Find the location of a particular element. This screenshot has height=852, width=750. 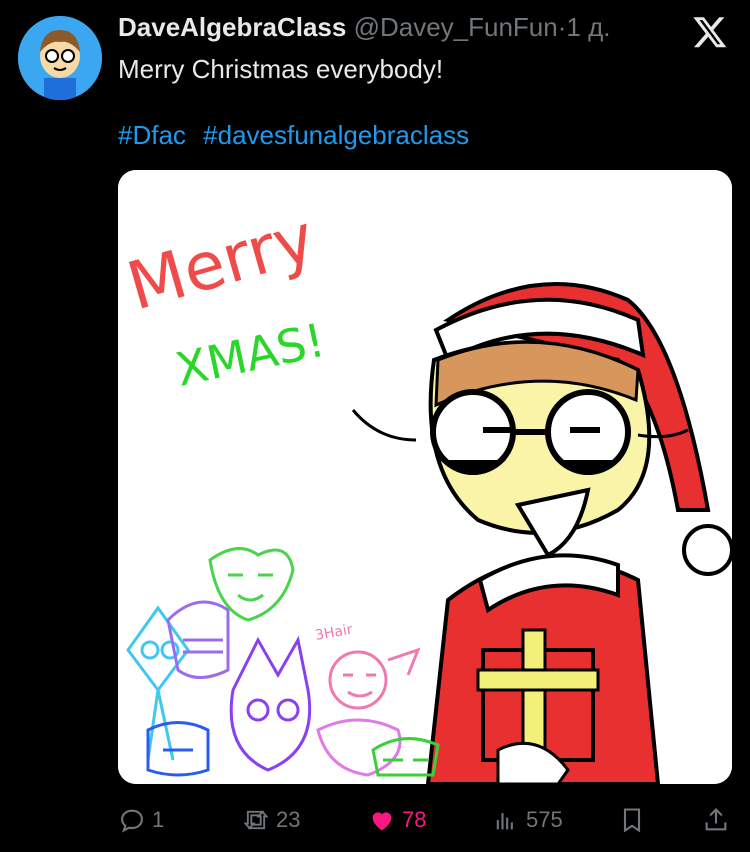

share-upload-icon is located at coordinates (716, 819).